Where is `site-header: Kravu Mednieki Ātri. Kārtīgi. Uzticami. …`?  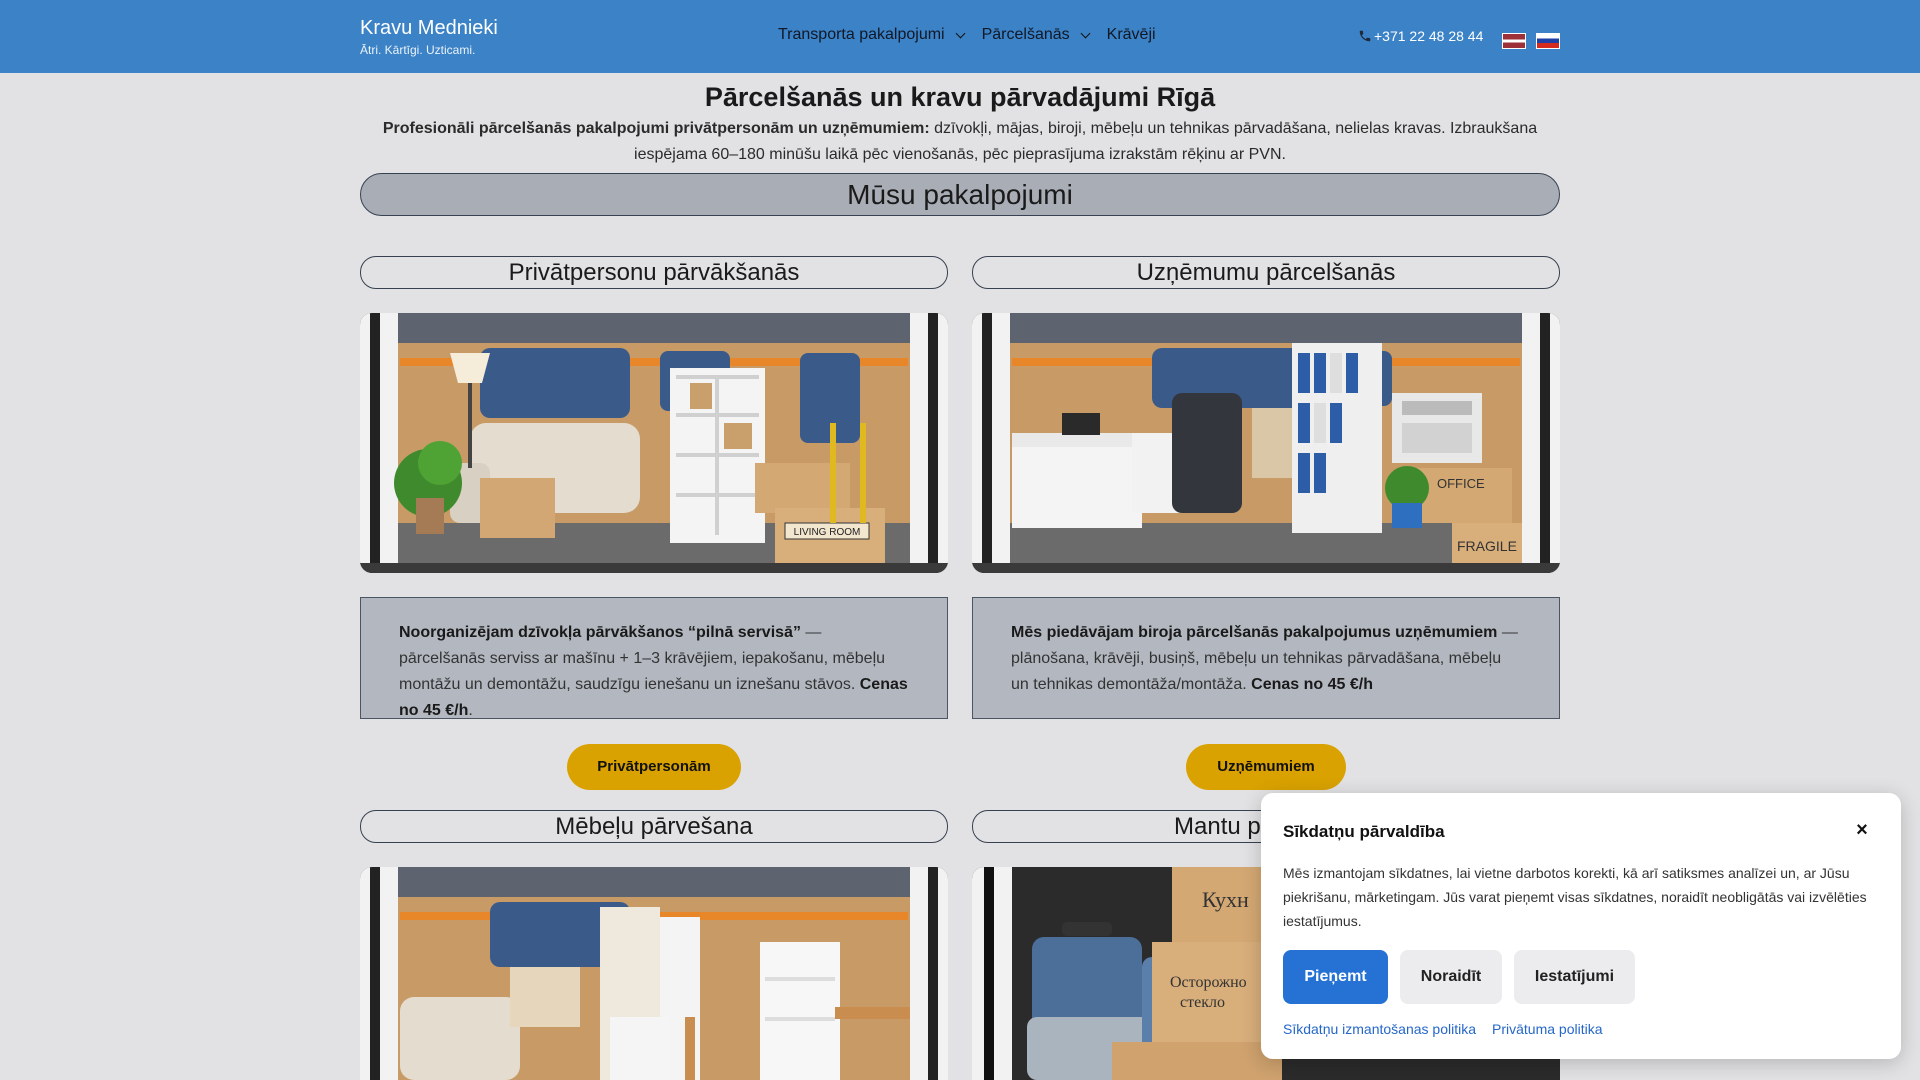
site-header: Kravu Mednieki Ātri. Kārtīgi. Uzticami. … is located at coordinates (960, 36).